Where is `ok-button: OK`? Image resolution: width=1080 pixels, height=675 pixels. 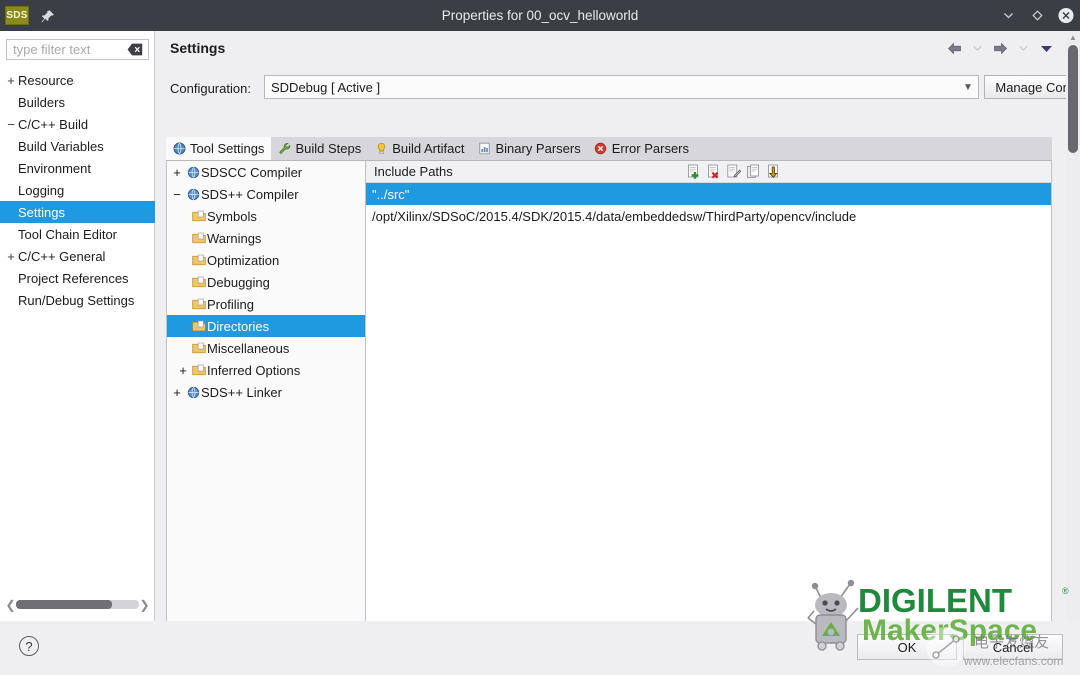
ok-button: OK is located at coordinates (907, 647).